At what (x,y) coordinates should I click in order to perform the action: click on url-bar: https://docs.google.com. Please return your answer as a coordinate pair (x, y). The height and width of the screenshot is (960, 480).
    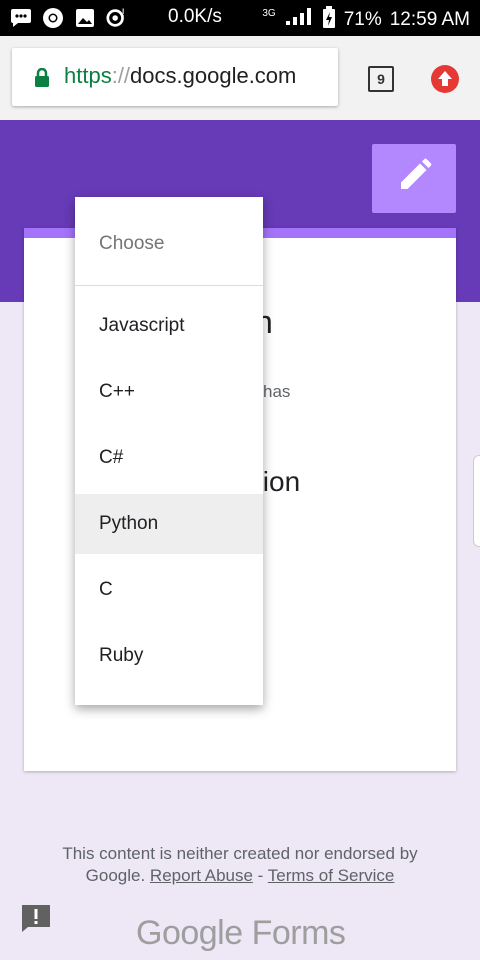
    Looking at the image, I should click on (175, 77).